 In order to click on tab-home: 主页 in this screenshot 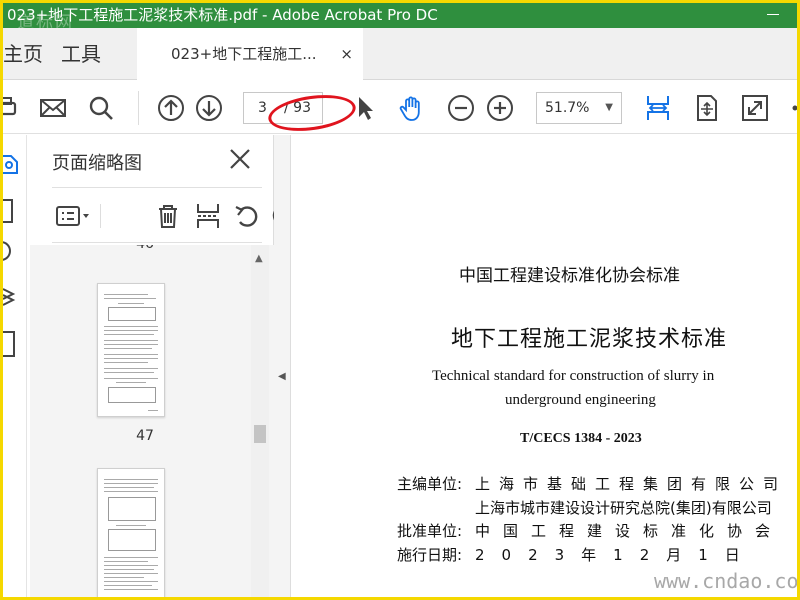, I will do `click(23, 54)`.